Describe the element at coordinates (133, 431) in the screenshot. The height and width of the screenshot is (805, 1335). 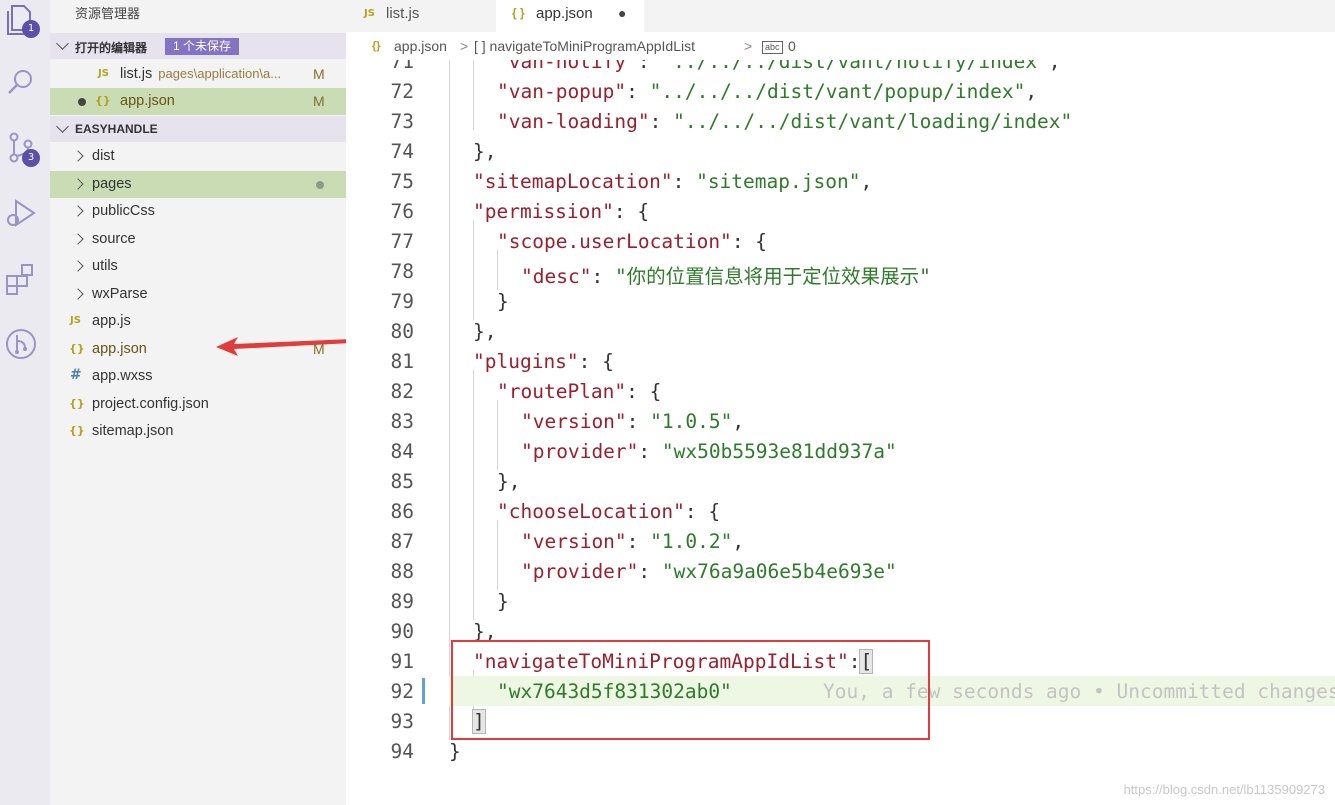
I see `file-name: sitemap.json` at that location.